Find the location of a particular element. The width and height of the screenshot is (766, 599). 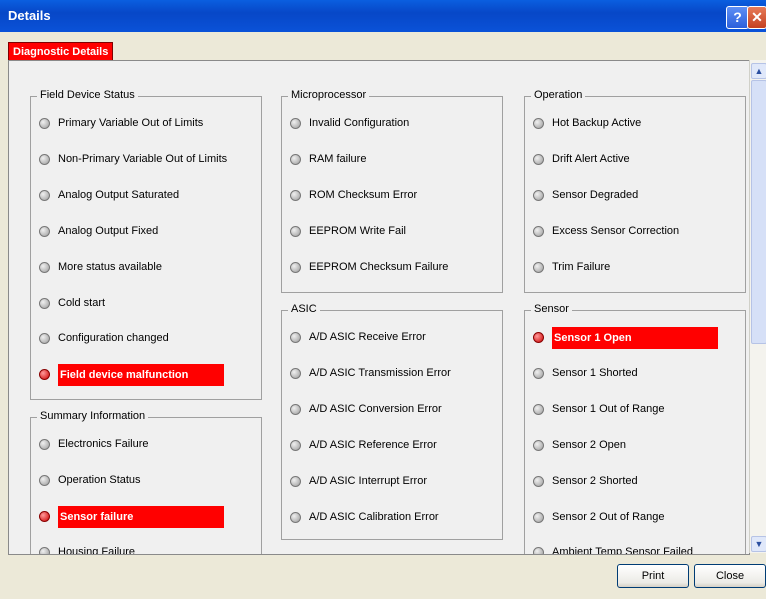

tab-diagnostic-details: Diagnostic Details is located at coordinates (61, 51).